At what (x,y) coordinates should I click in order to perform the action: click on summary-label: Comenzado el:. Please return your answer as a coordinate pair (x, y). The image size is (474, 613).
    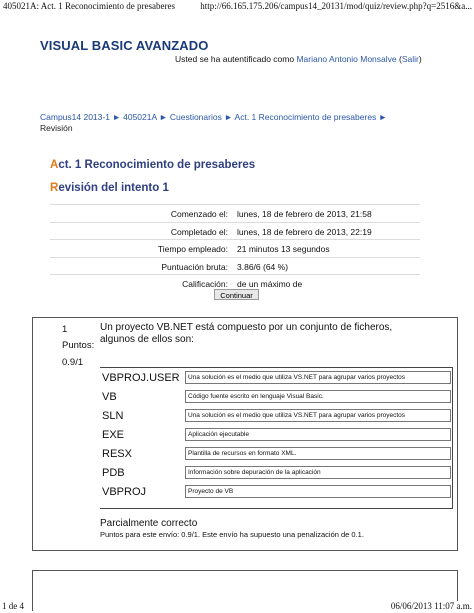
    Looking at the image, I should click on (199, 214).